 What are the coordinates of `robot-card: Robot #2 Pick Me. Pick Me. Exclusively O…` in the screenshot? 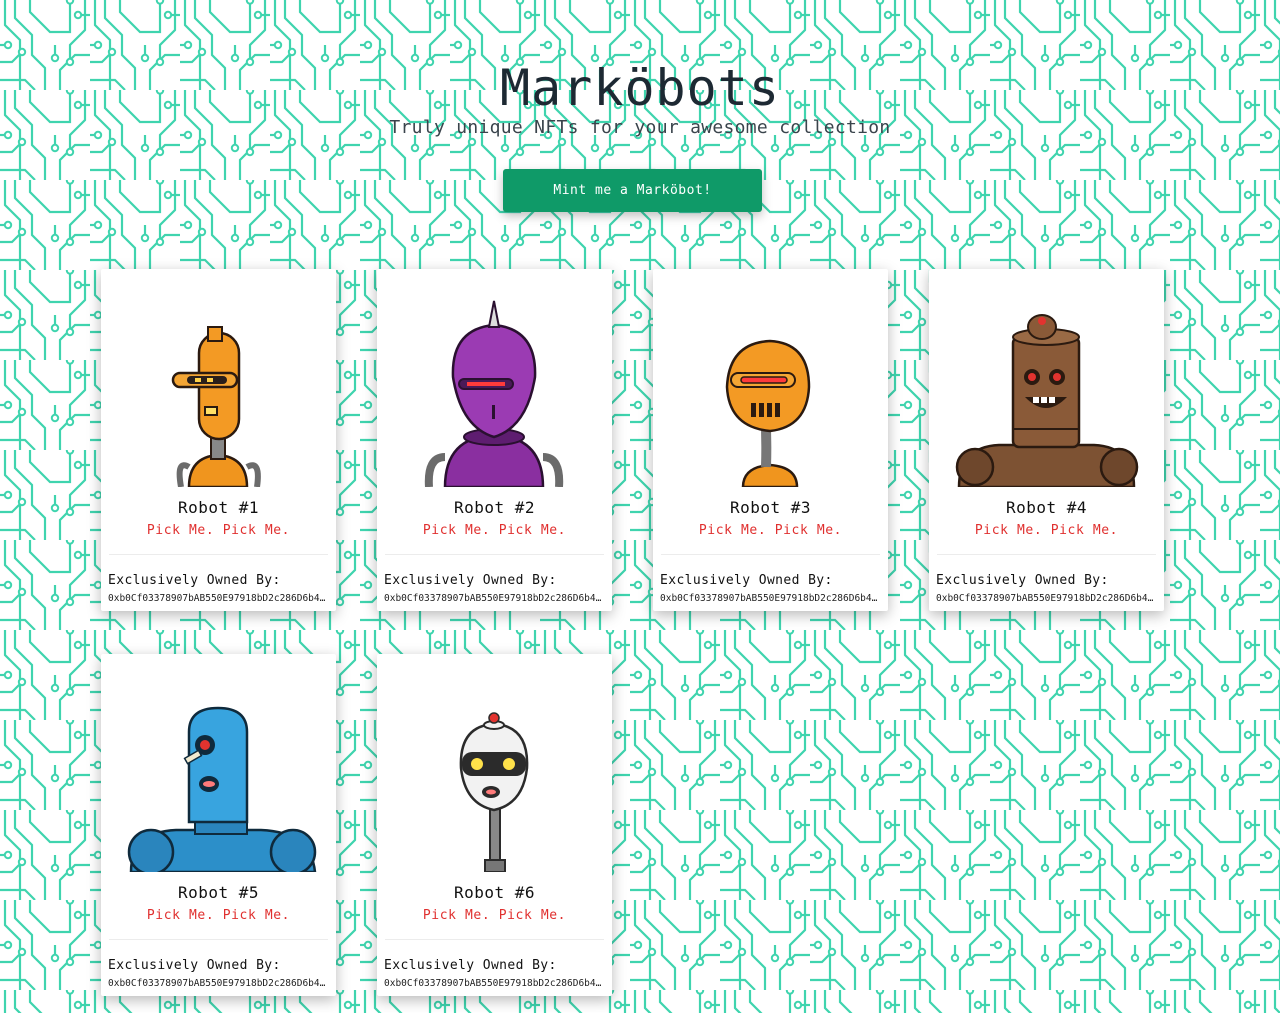 It's located at (494, 440).